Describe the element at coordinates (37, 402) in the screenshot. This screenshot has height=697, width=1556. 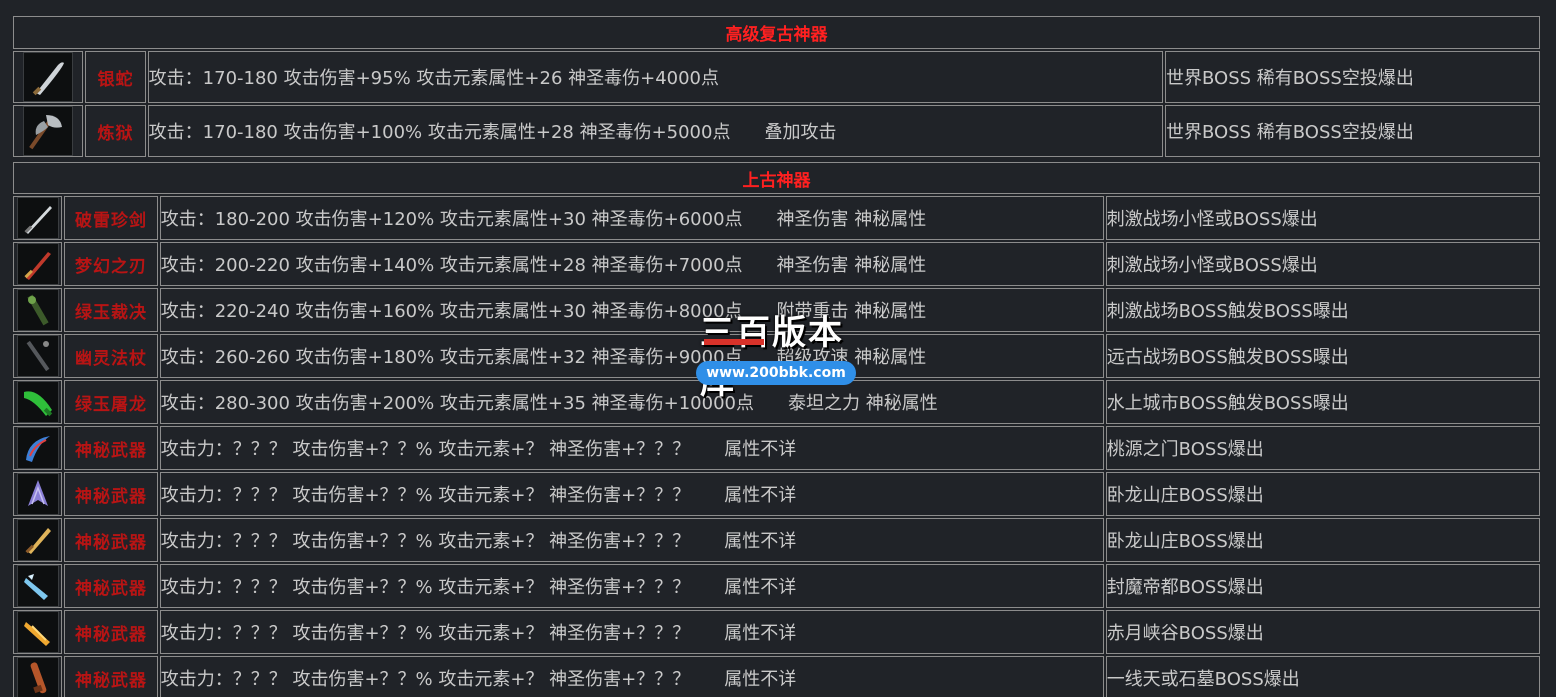
I see `jade-dragon-icon` at that location.